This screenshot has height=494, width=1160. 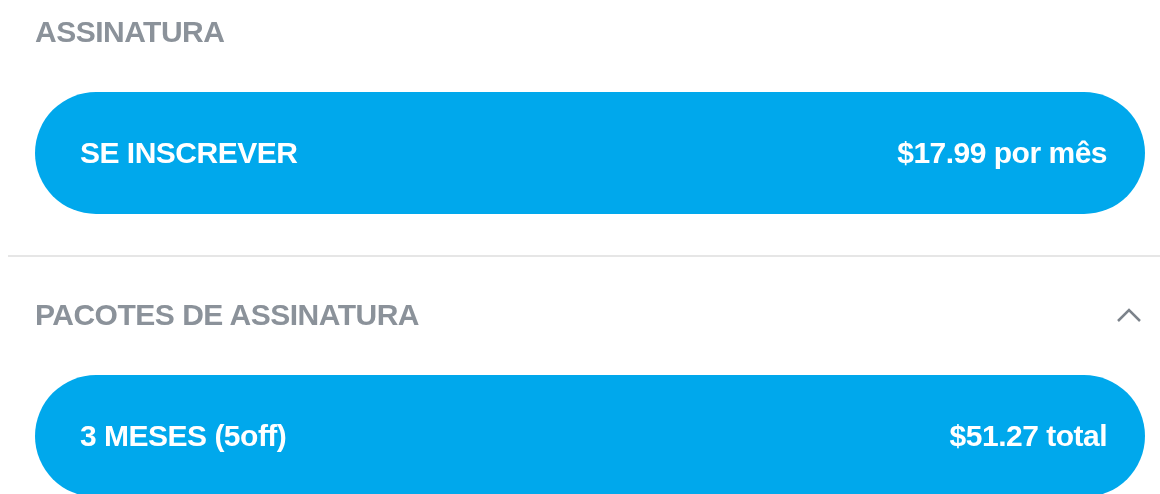 What do you see at coordinates (227, 315) in the screenshot?
I see `section-heading: PACOTES DE ASSINATURA` at bounding box center [227, 315].